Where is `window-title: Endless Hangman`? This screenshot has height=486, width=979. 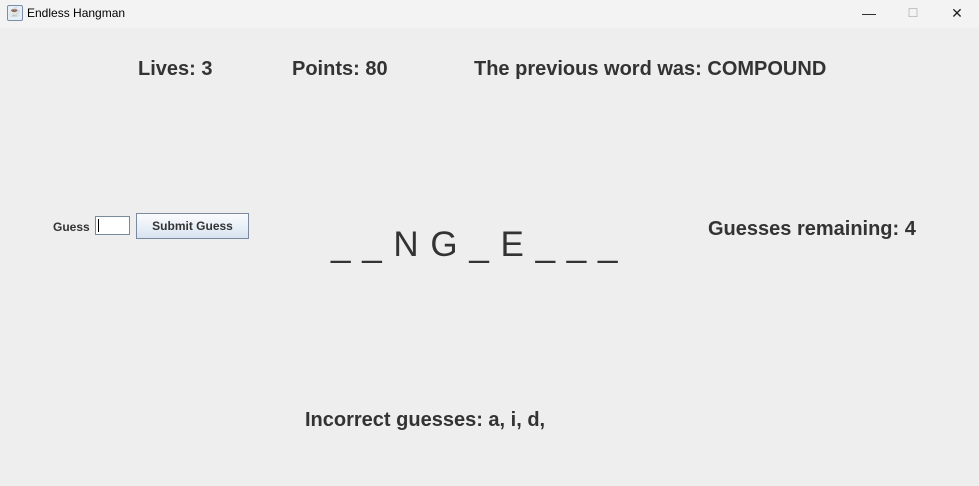 window-title: Endless Hangman is located at coordinates (76, 13).